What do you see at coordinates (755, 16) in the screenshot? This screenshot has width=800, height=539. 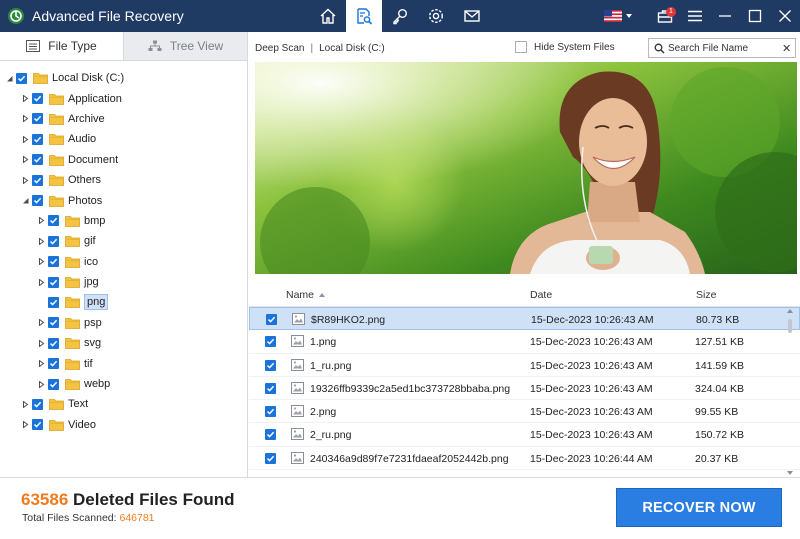 I see `maximize-button` at bounding box center [755, 16].